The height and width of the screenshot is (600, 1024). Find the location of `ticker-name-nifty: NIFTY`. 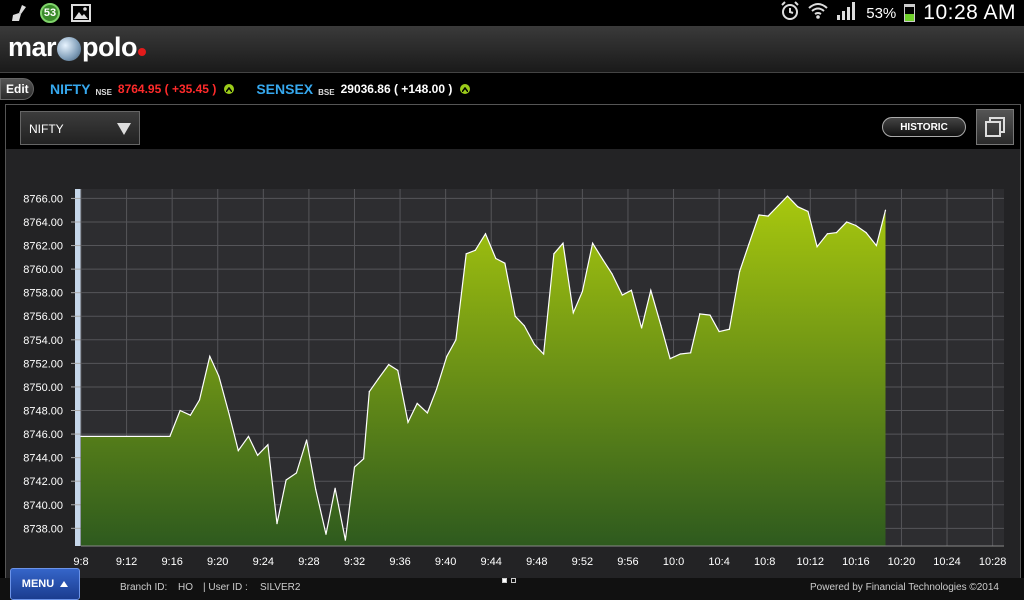

ticker-name-nifty: NIFTY is located at coordinates (70, 89).